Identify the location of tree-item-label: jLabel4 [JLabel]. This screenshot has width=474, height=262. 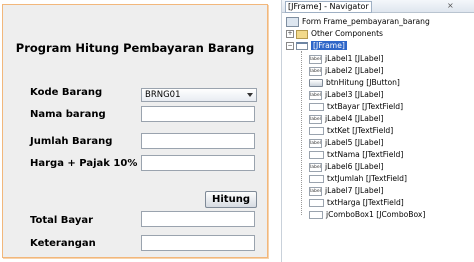
(354, 118).